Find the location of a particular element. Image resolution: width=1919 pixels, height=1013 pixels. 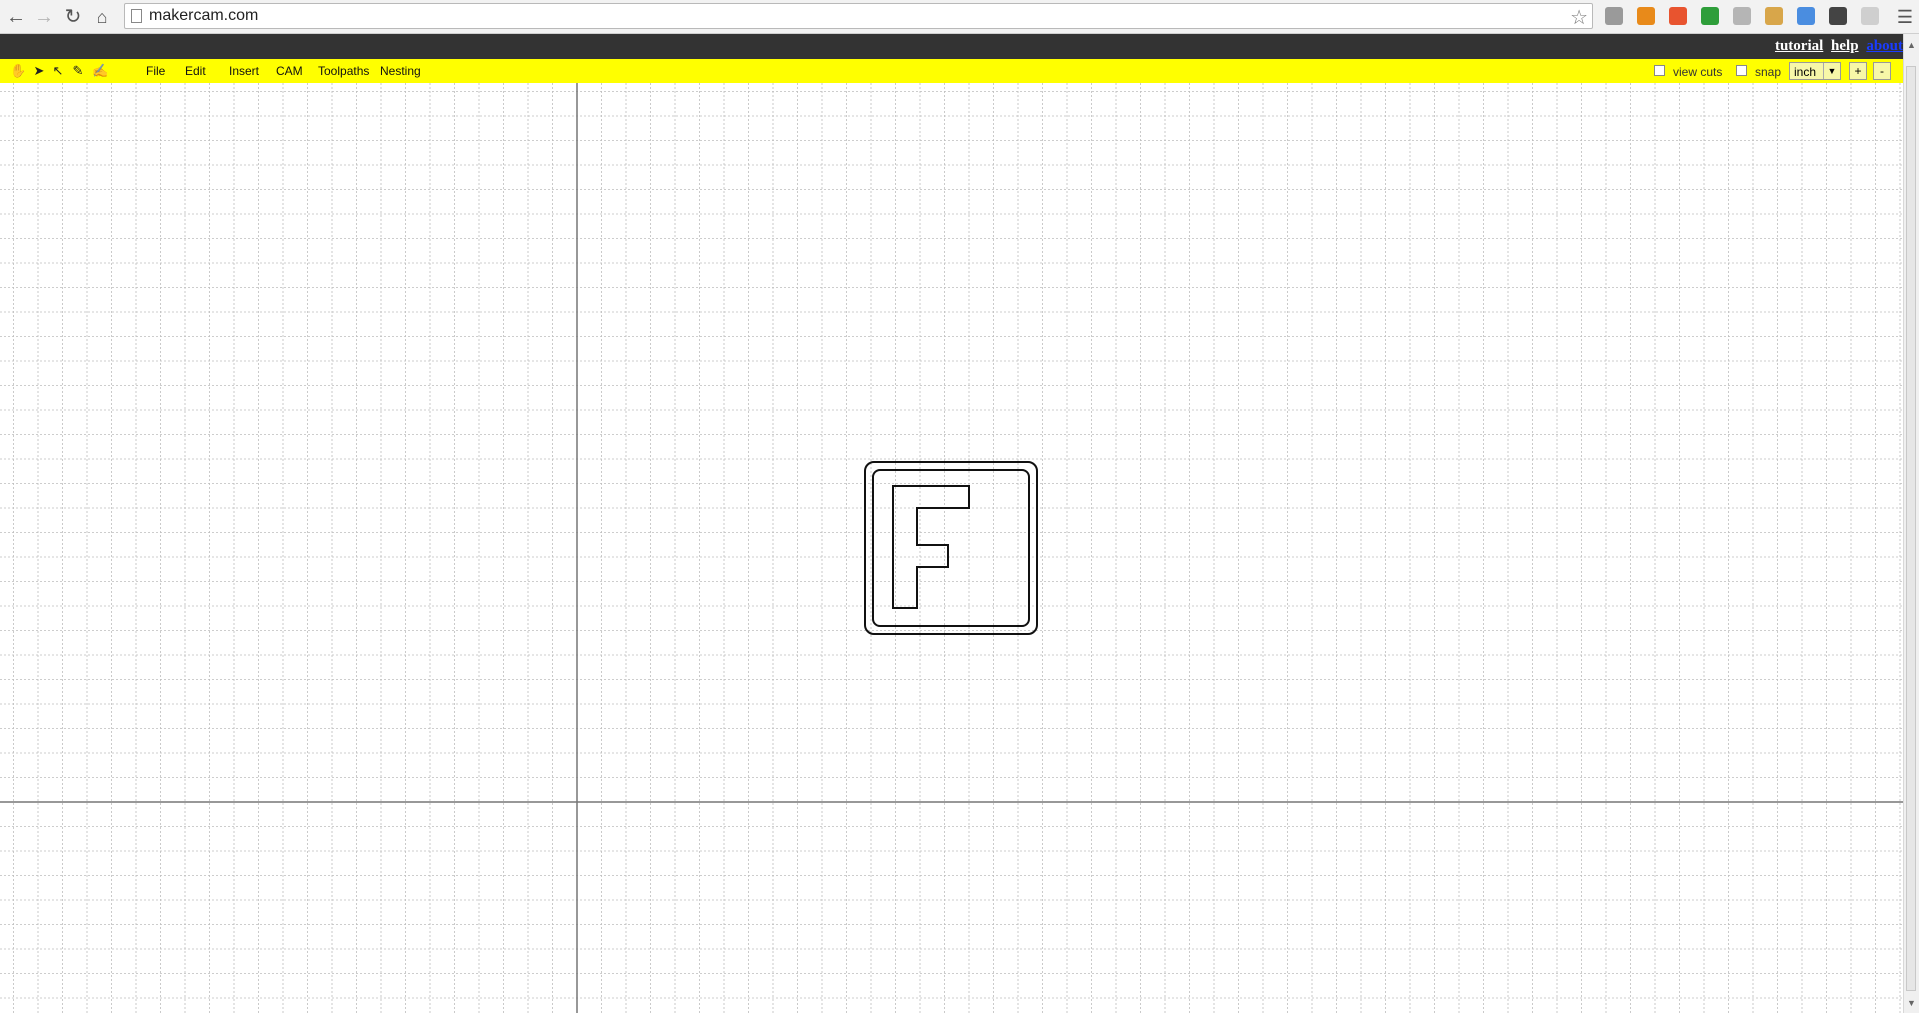

home-icon: ⌂ is located at coordinates (102, 17).